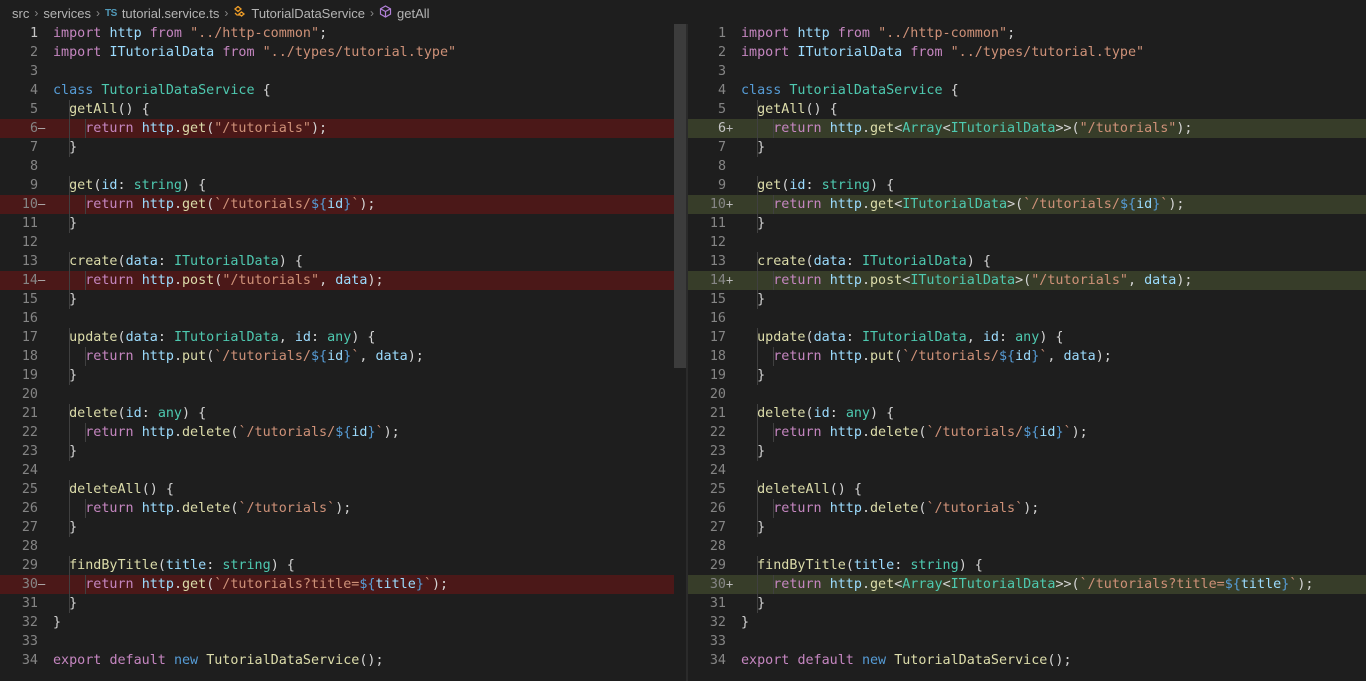  I want to click on scrollbar-thumb, so click(680, 196).